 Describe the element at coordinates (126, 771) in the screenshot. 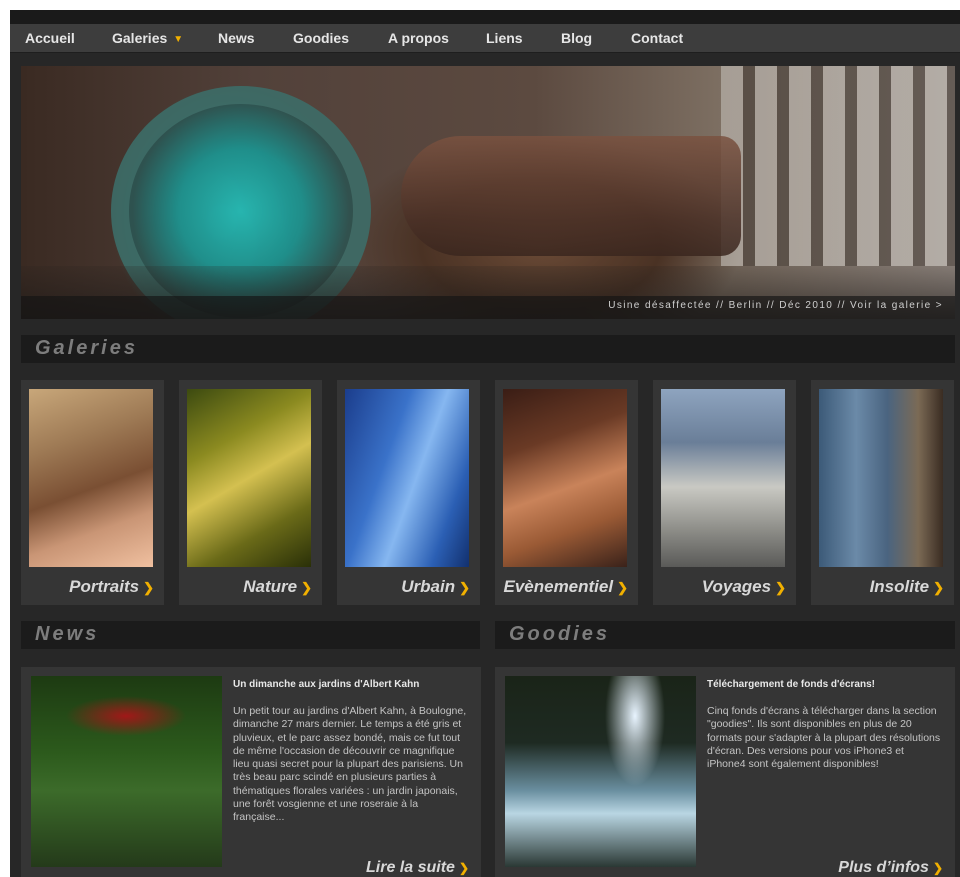

I see `news-image` at that location.